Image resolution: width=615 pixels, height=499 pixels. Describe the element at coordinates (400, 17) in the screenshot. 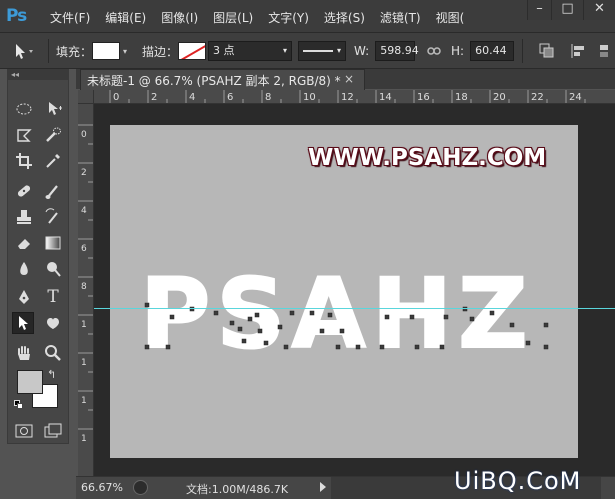

I see `menu-filter: 滤镜(T)` at that location.